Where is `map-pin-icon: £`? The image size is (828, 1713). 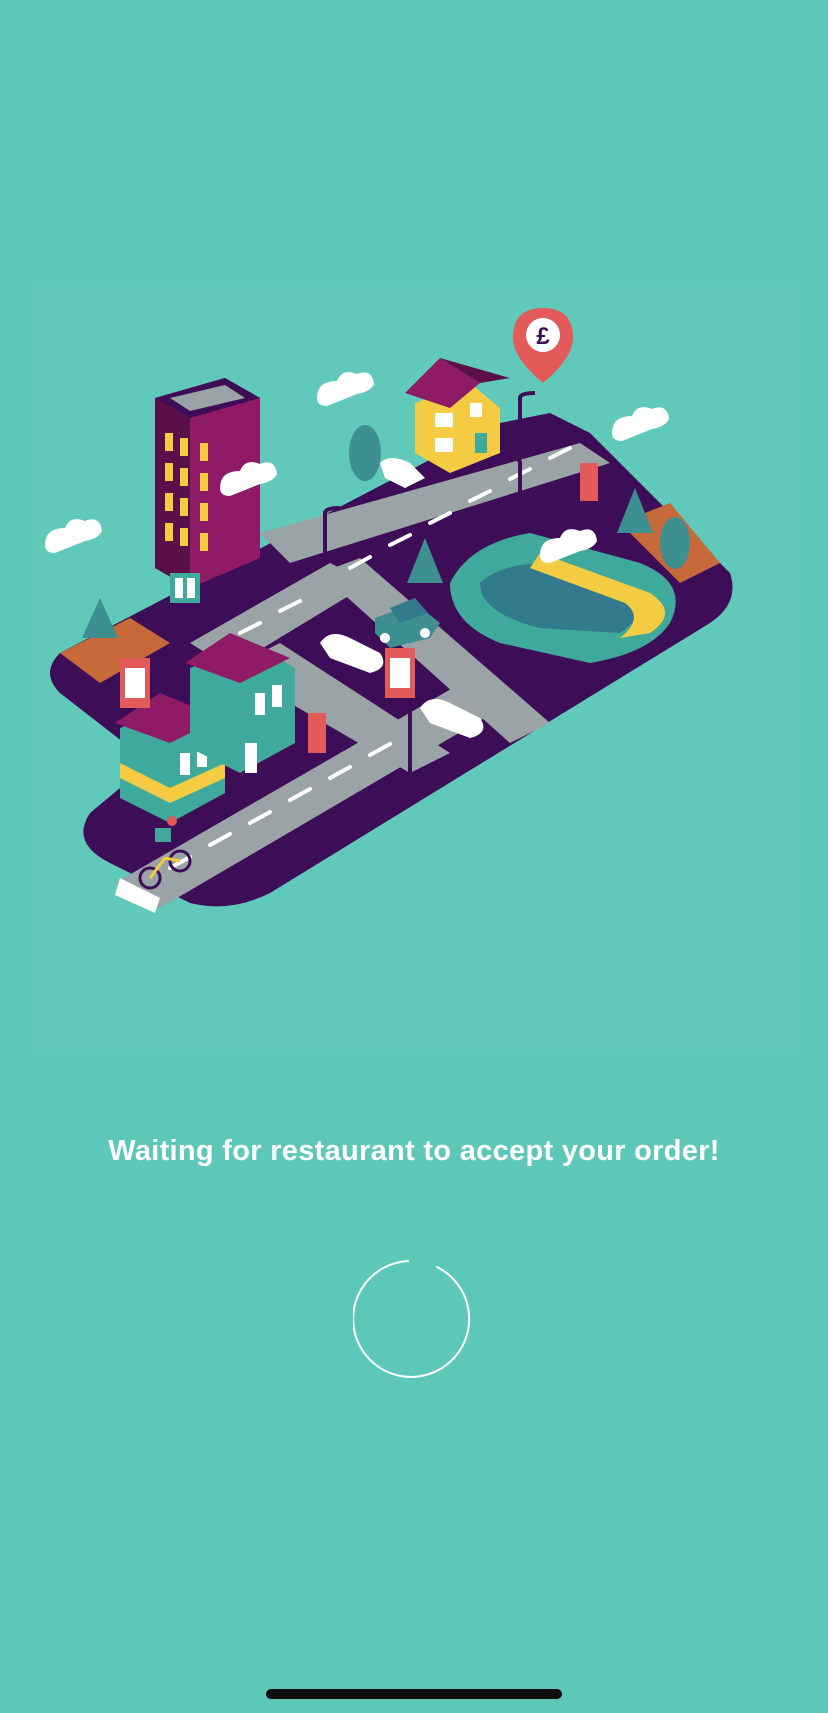 map-pin-icon: £ is located at coordinates (543, 345).